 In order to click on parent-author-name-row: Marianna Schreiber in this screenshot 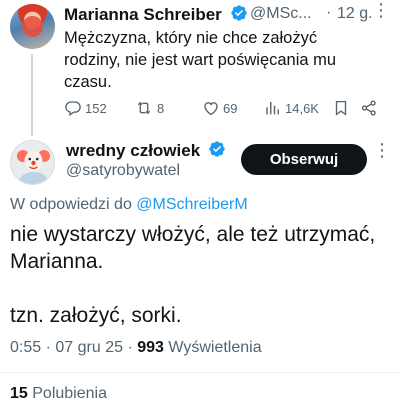, I will do `click(156, 14)`.